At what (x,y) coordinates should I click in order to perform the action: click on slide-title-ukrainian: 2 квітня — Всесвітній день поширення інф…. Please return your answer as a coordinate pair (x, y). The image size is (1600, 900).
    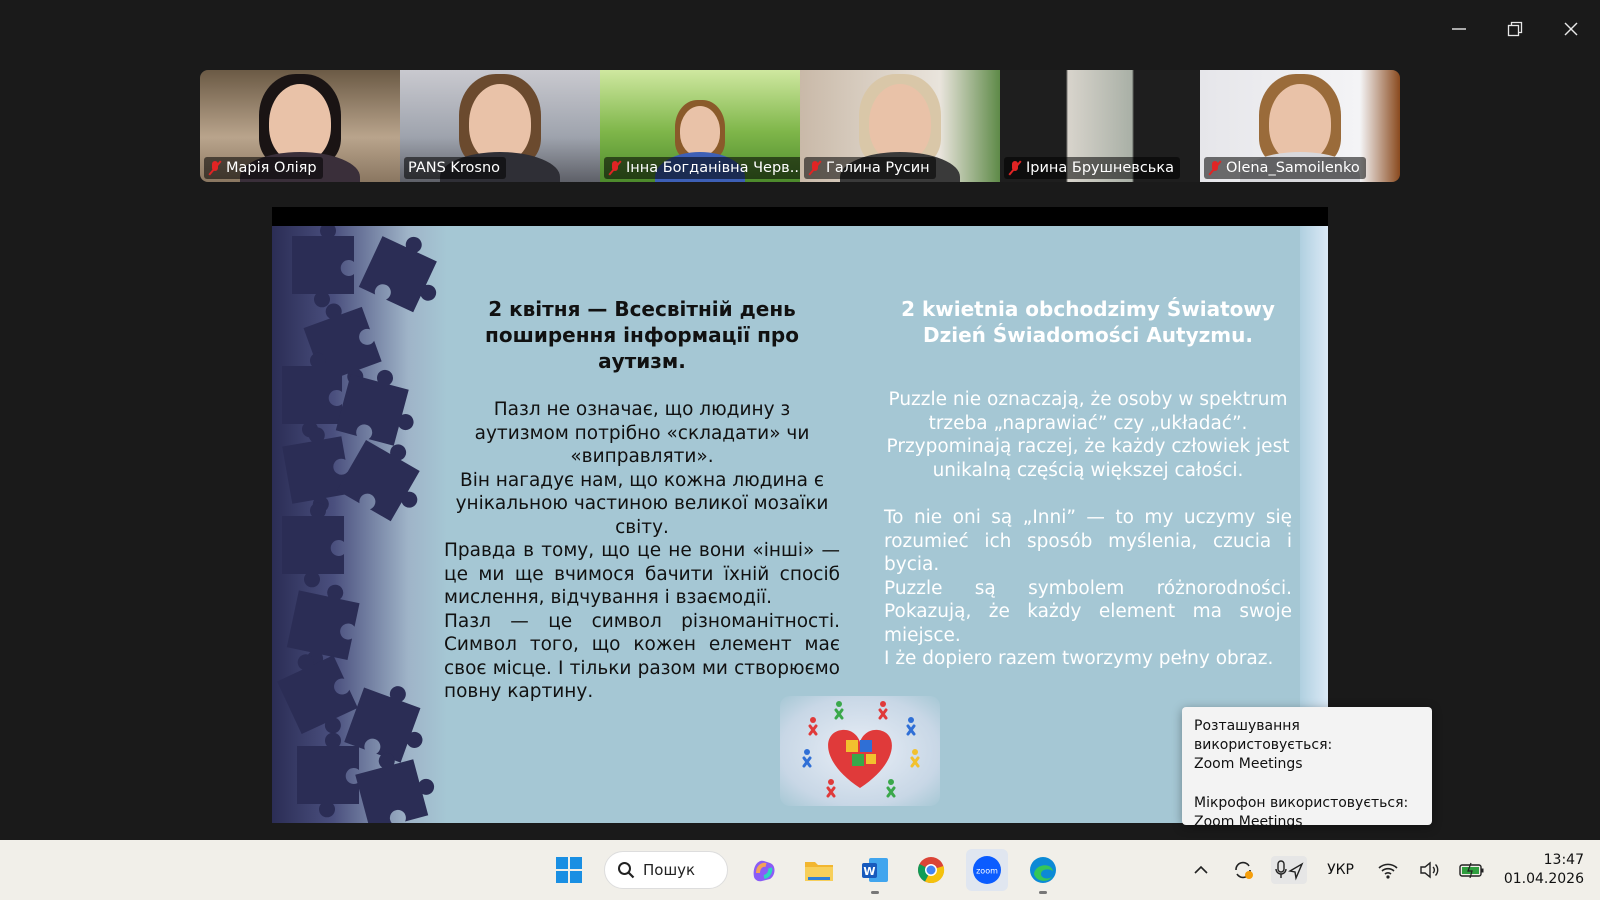
    Looking at the image, I should click on (642, 335).